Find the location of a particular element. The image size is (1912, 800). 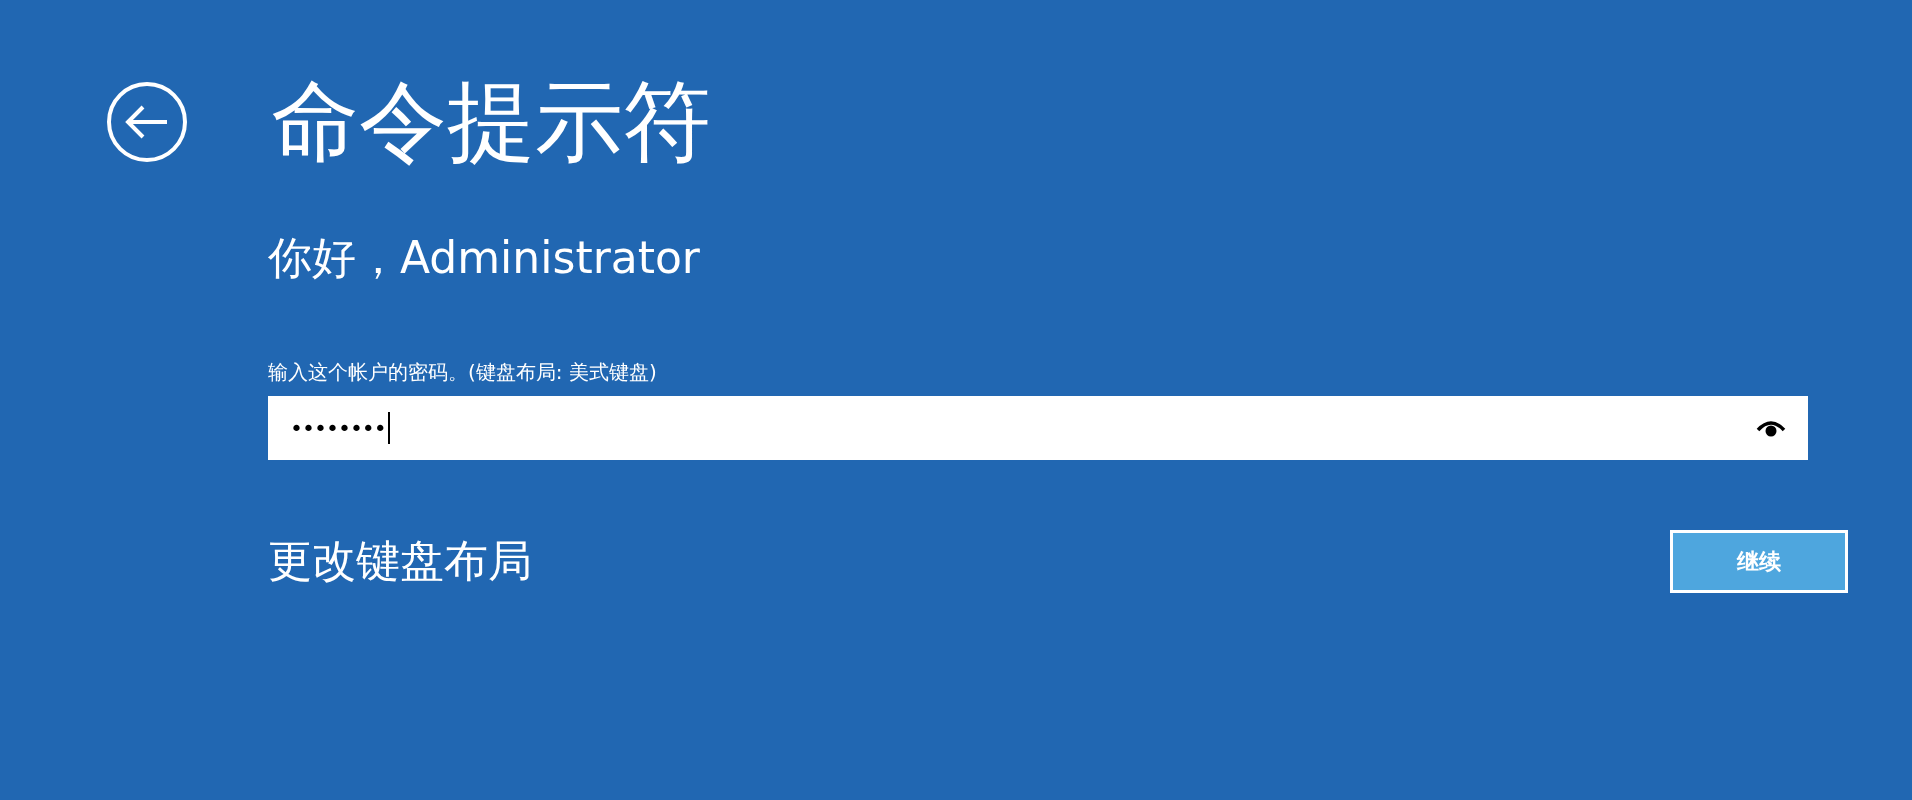

greeting-text: 你好，Administrator is located at coordinates (484, 258).